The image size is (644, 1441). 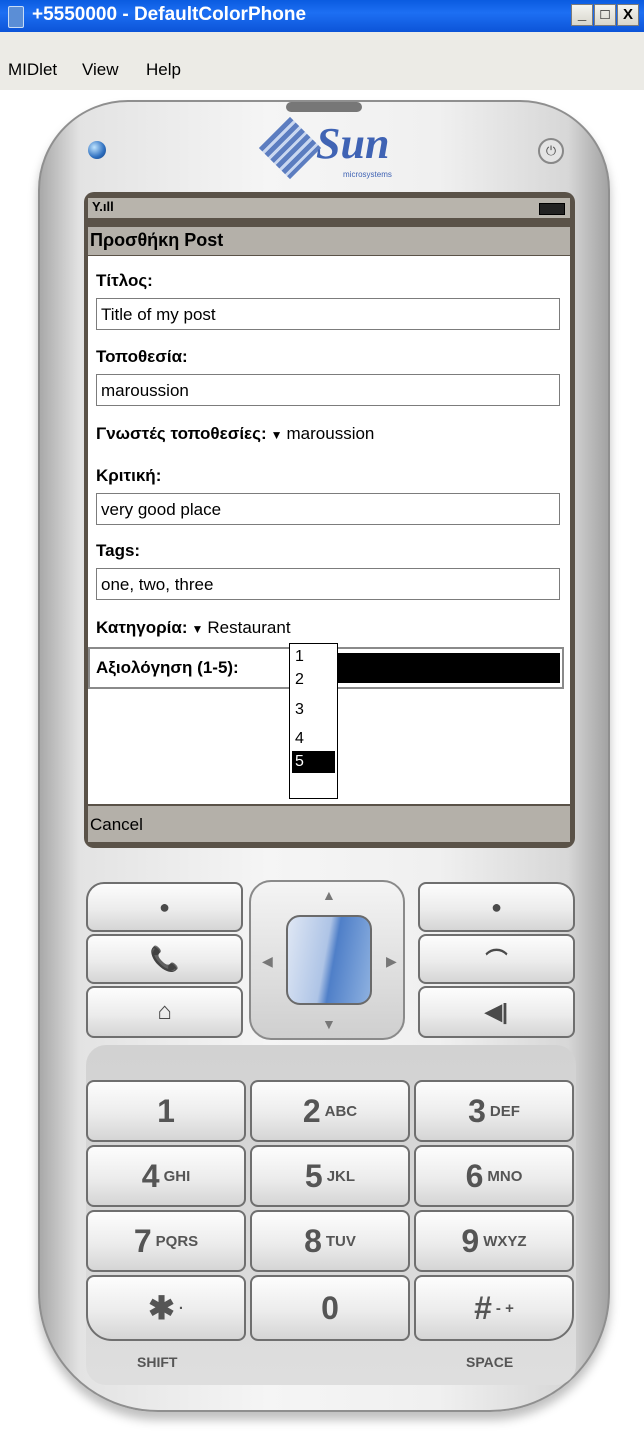 What do you see at coordinates (311, 1110) in the screenshot?
I see `key-2-digit: 2` at bounding box center [311, 1110].